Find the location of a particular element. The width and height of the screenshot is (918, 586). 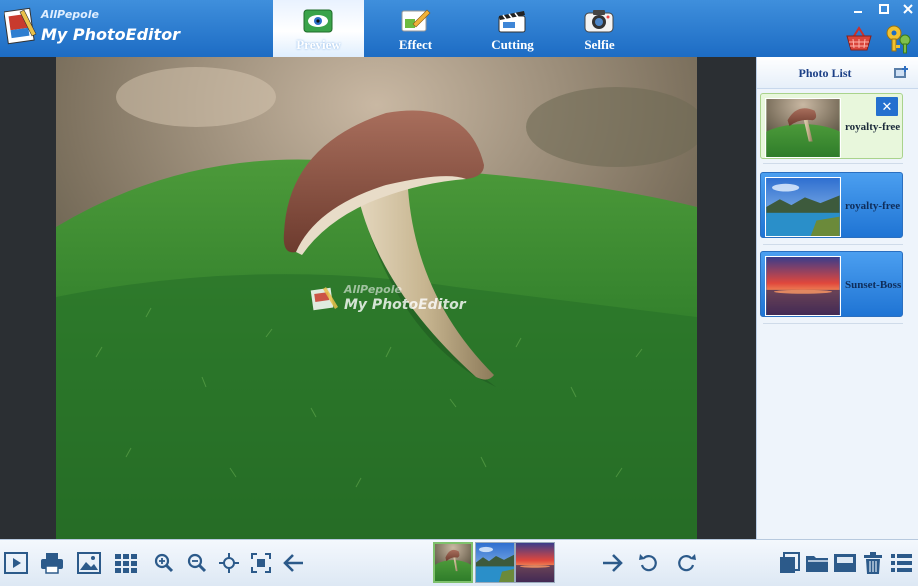

thumbnails-button is located at coordinates (126, 563).